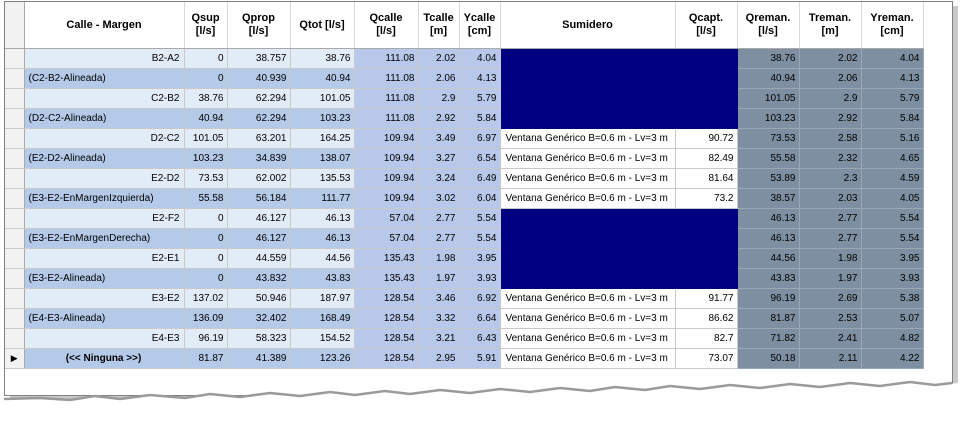 The height and width of the screenshot is (433, 965). I want to click on cell-yreman: 5.16, so click(892, 138).